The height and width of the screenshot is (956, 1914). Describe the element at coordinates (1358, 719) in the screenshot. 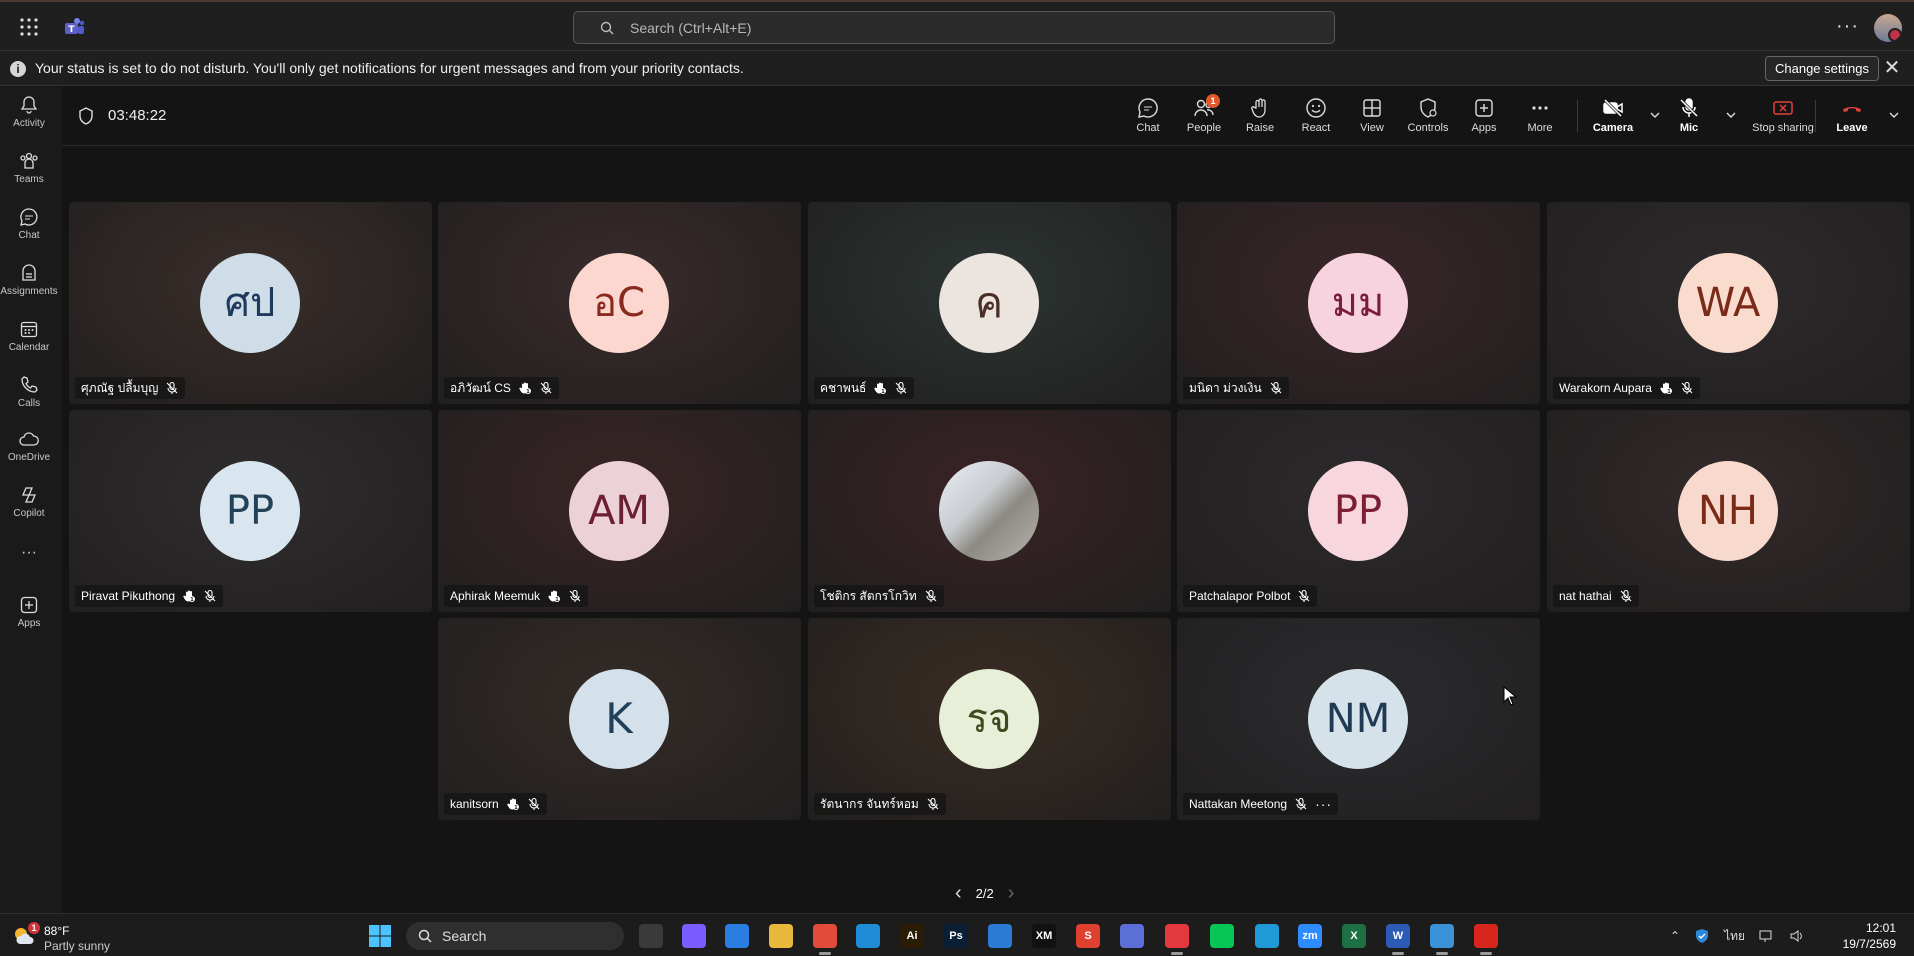

I see `participant-tile: NM Nattakan Meetong ···` at that location.